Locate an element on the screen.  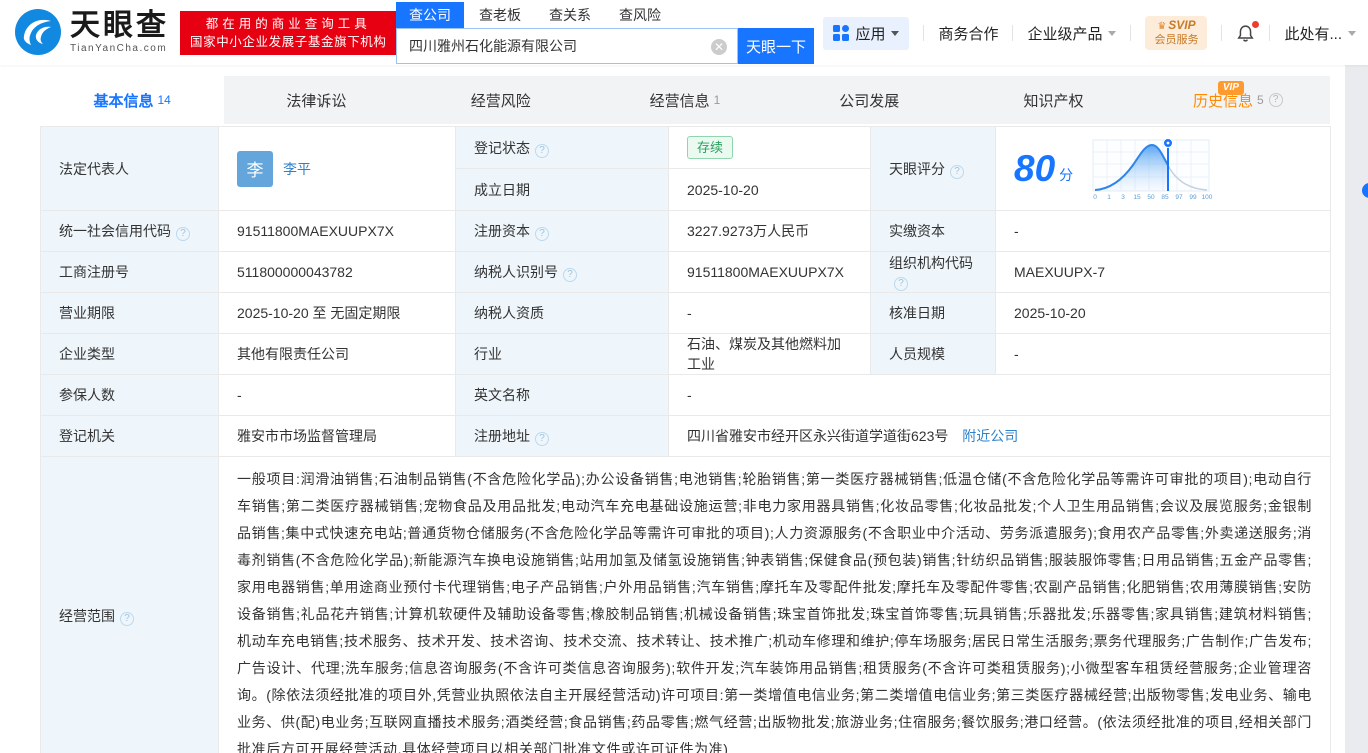
svg-text: 99 is located at coordinates (1194, 197).